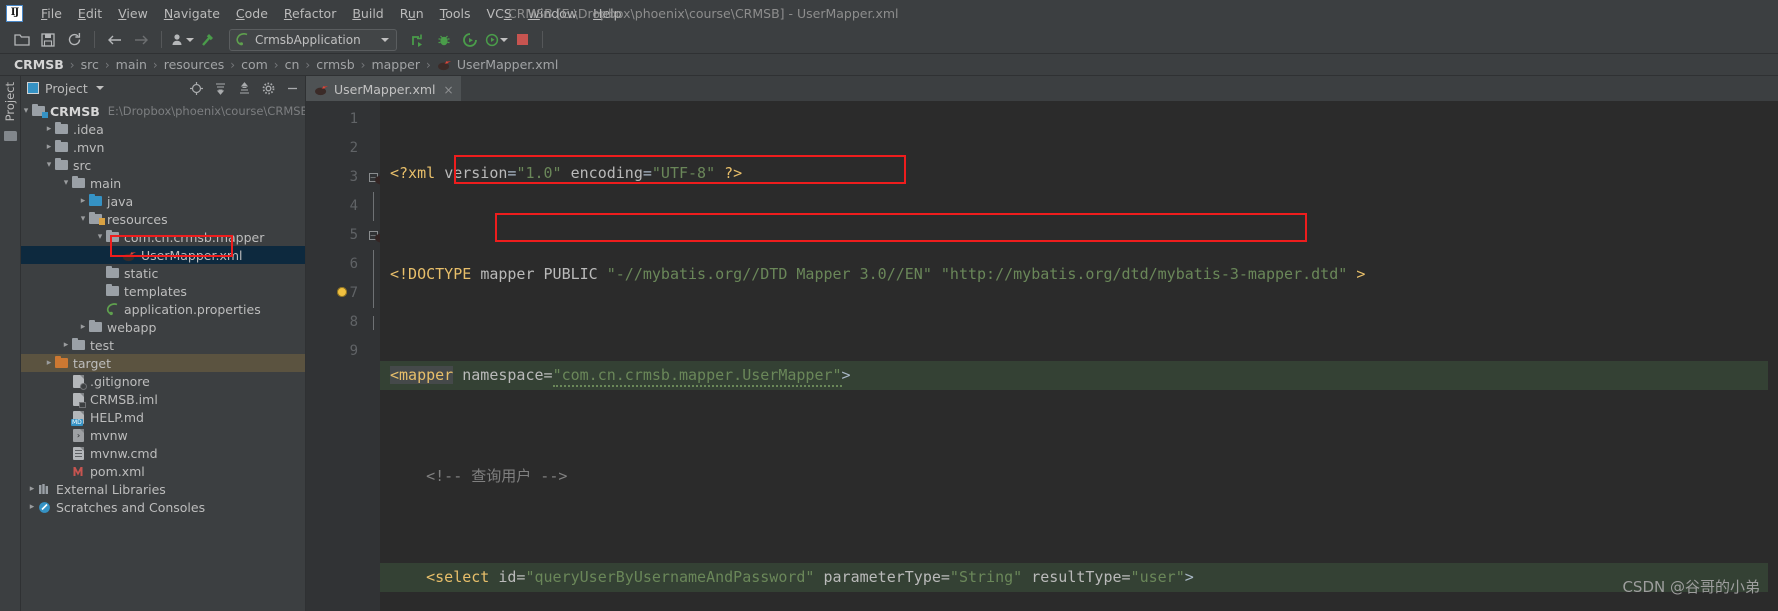 This screenshot has height=611, width=1778. What do you see at coordinates (353, 351) in the screenshot?
I see `line-number: 9` at bounding box center [353, 351].